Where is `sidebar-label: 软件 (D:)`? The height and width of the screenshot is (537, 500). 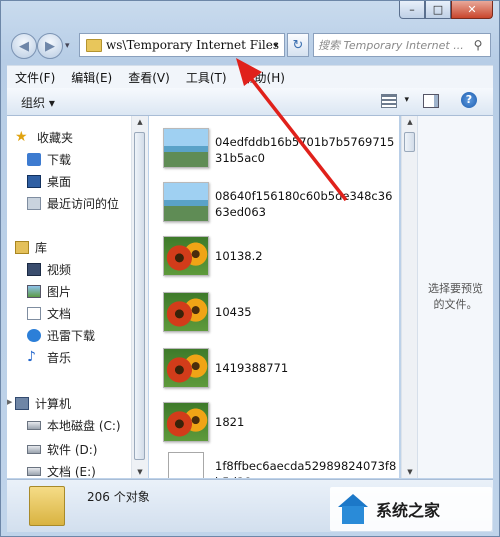
sidebar-label: 软件 (D:) is located at coordinates (72, 449).